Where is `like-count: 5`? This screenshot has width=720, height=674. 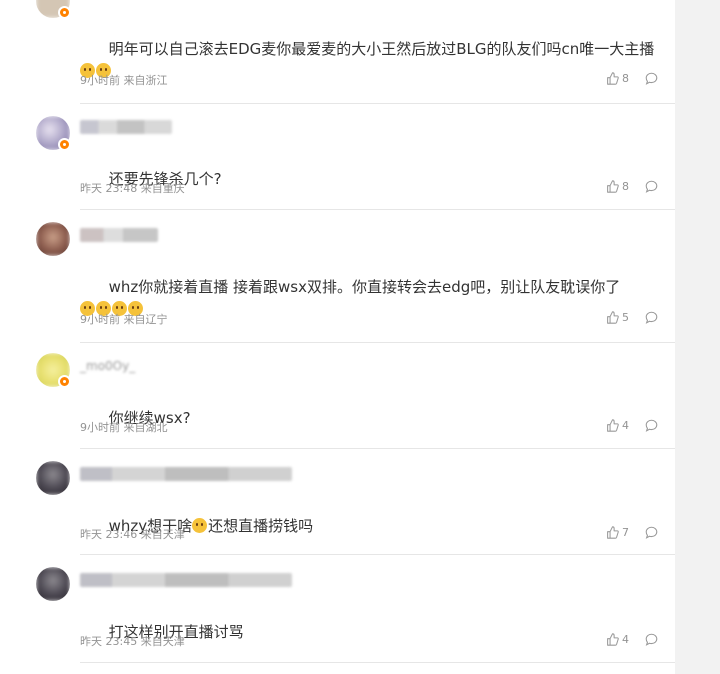 like-count: 5 is located at coordinates (625, 317).